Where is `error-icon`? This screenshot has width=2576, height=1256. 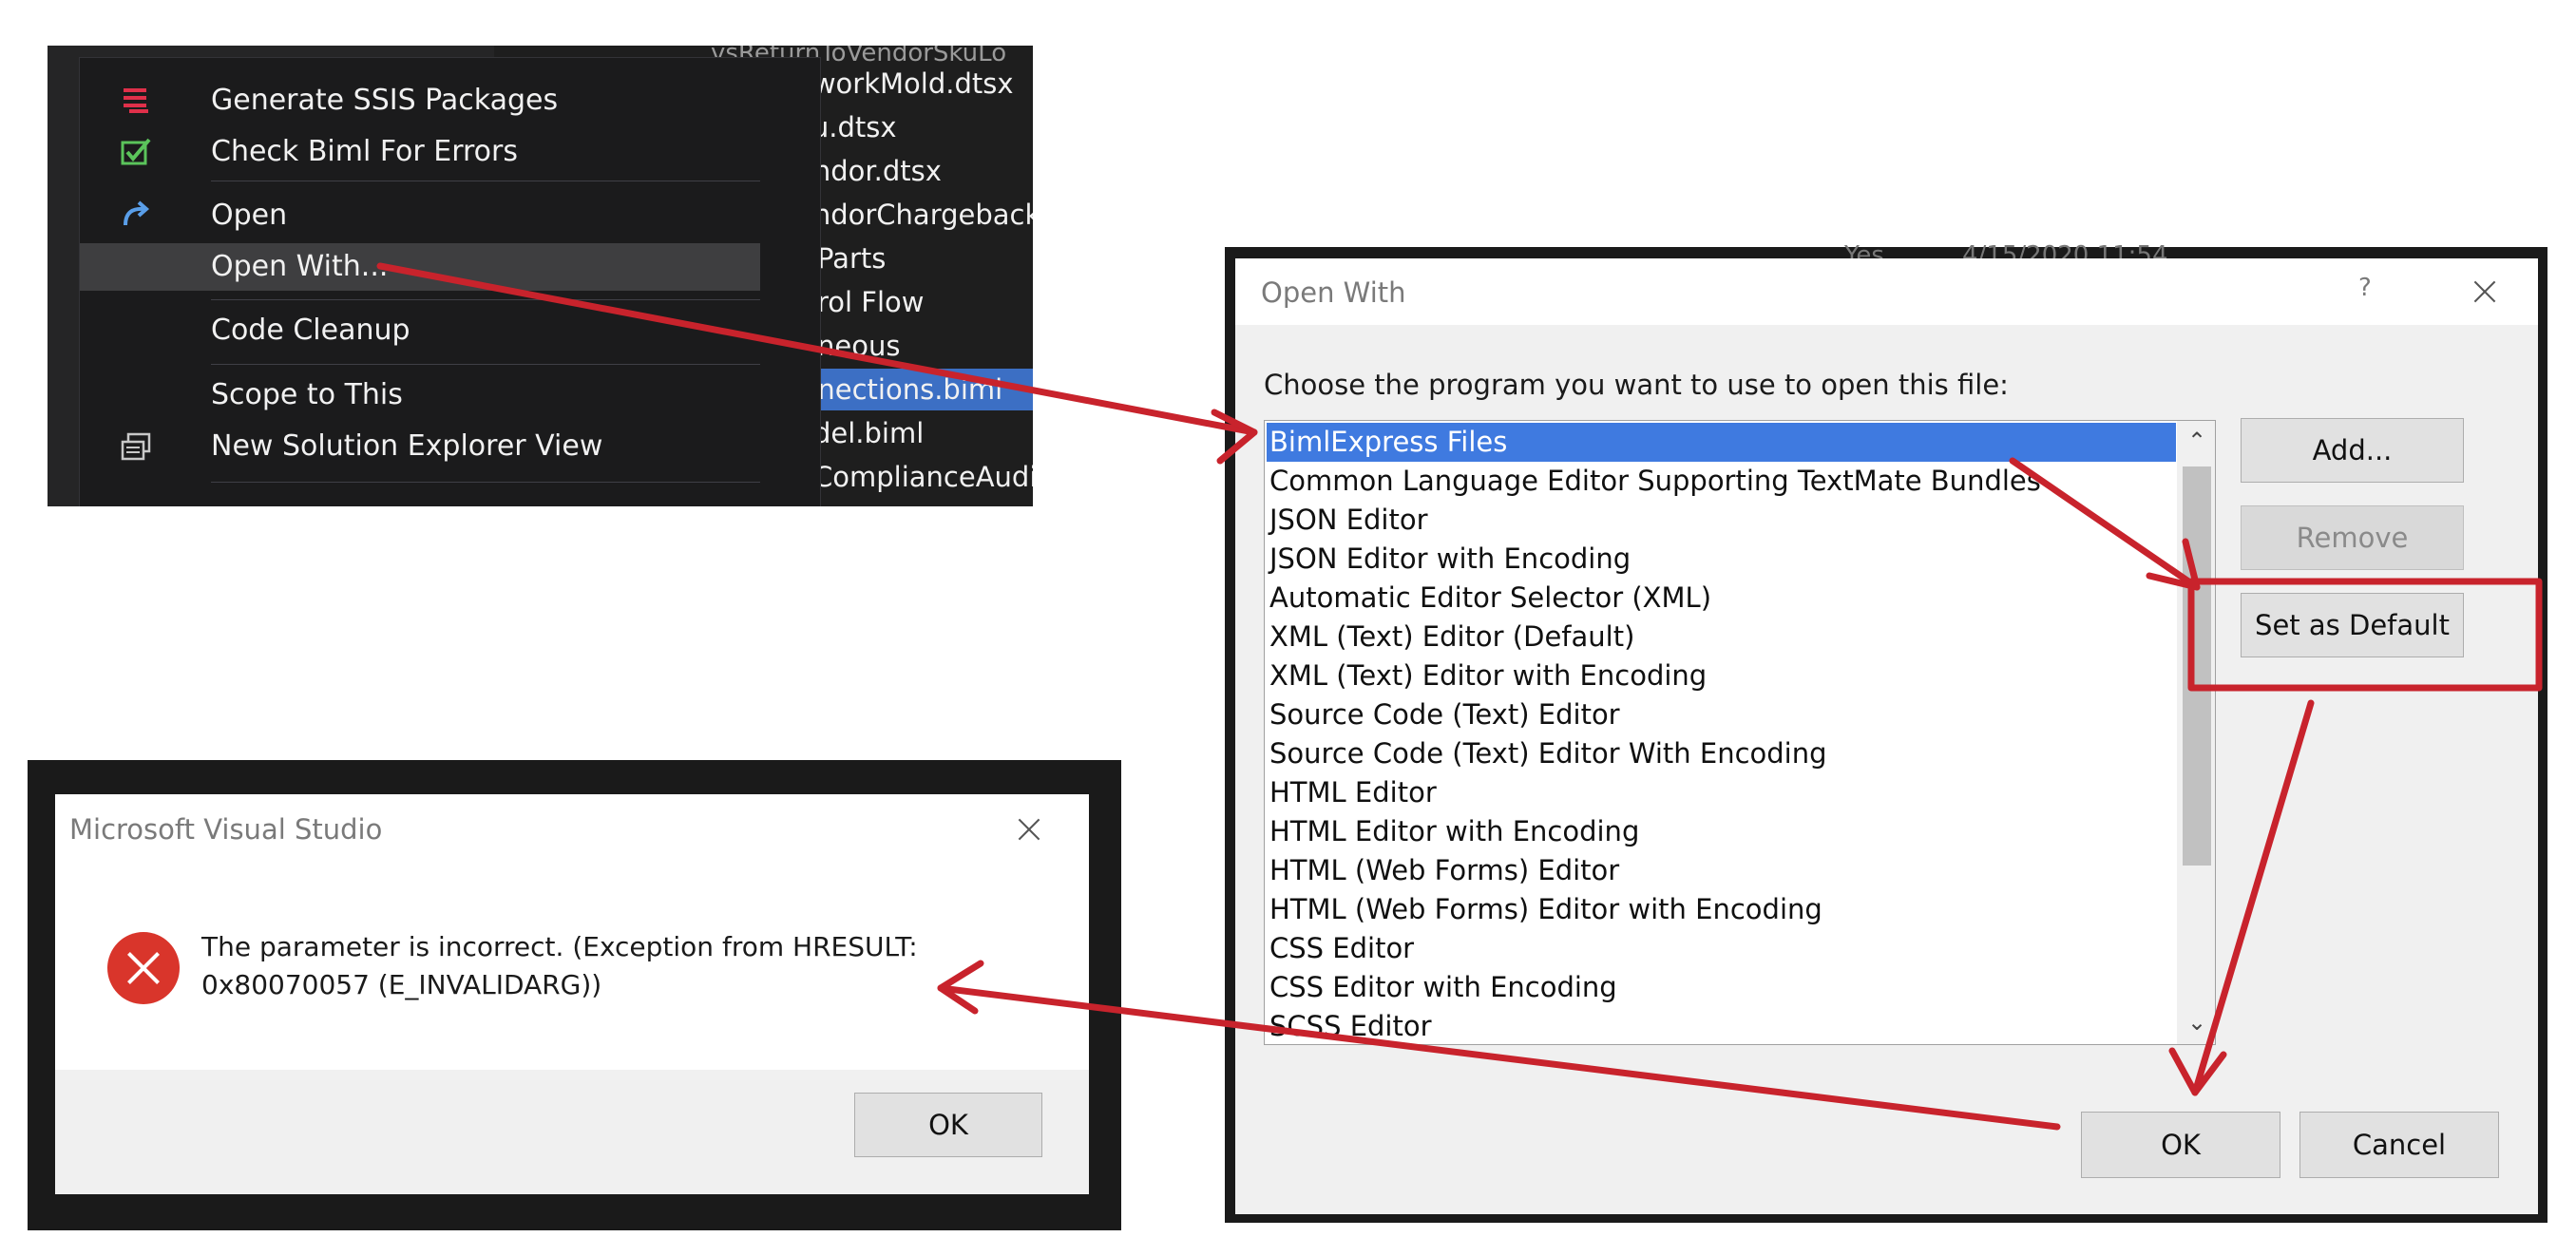 error-icon is located at coordinates (143, 968).